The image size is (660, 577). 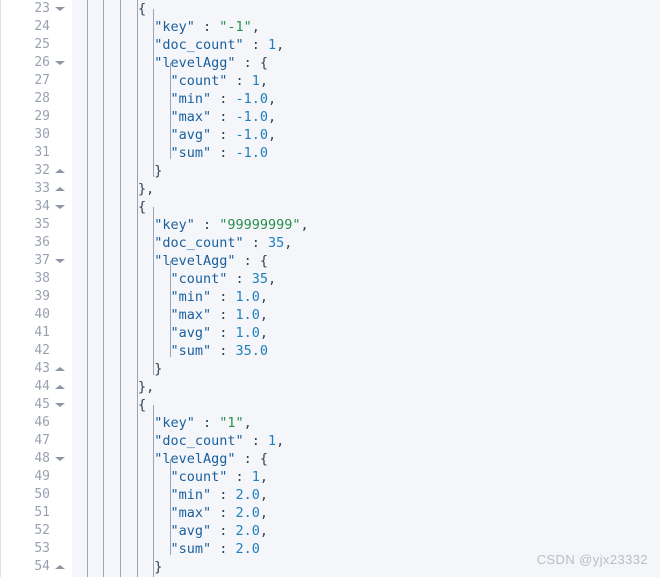 I want to click on token-k: "avg", so click(x=191, y=531).